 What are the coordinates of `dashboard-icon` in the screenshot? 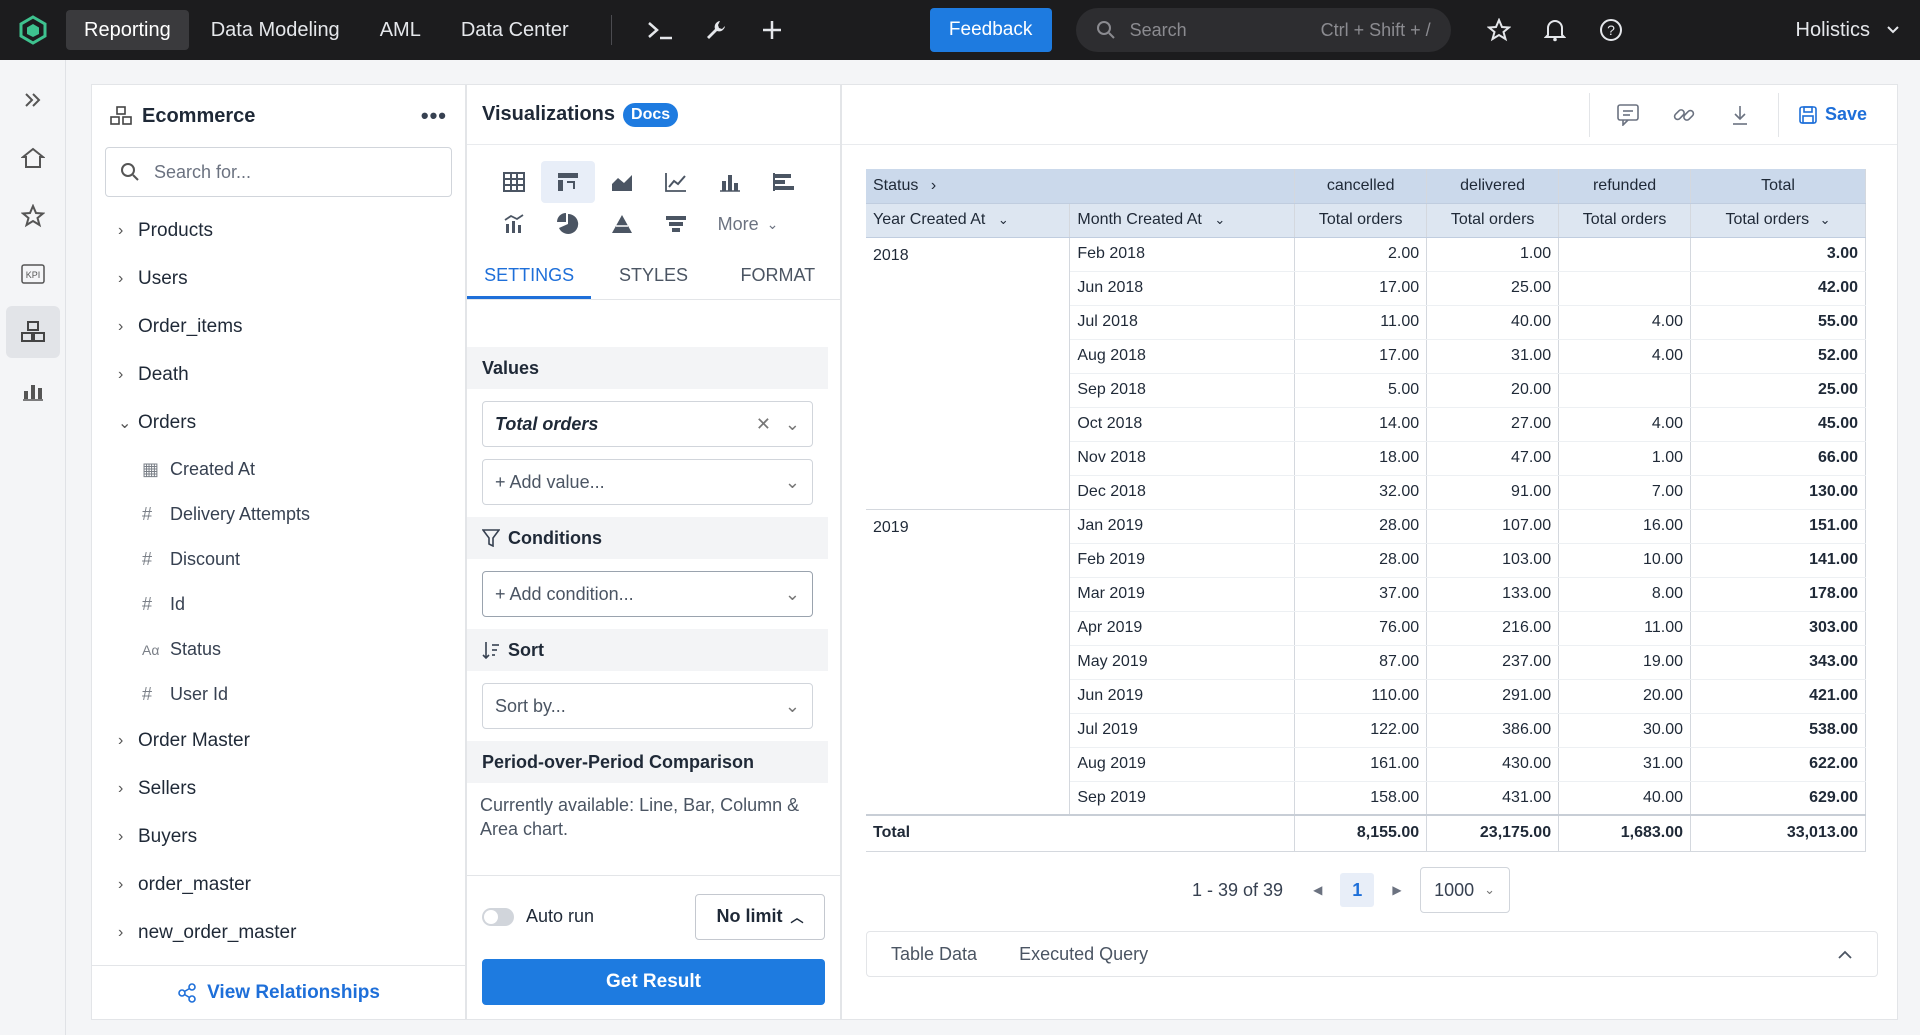 It's located at (33, 390).